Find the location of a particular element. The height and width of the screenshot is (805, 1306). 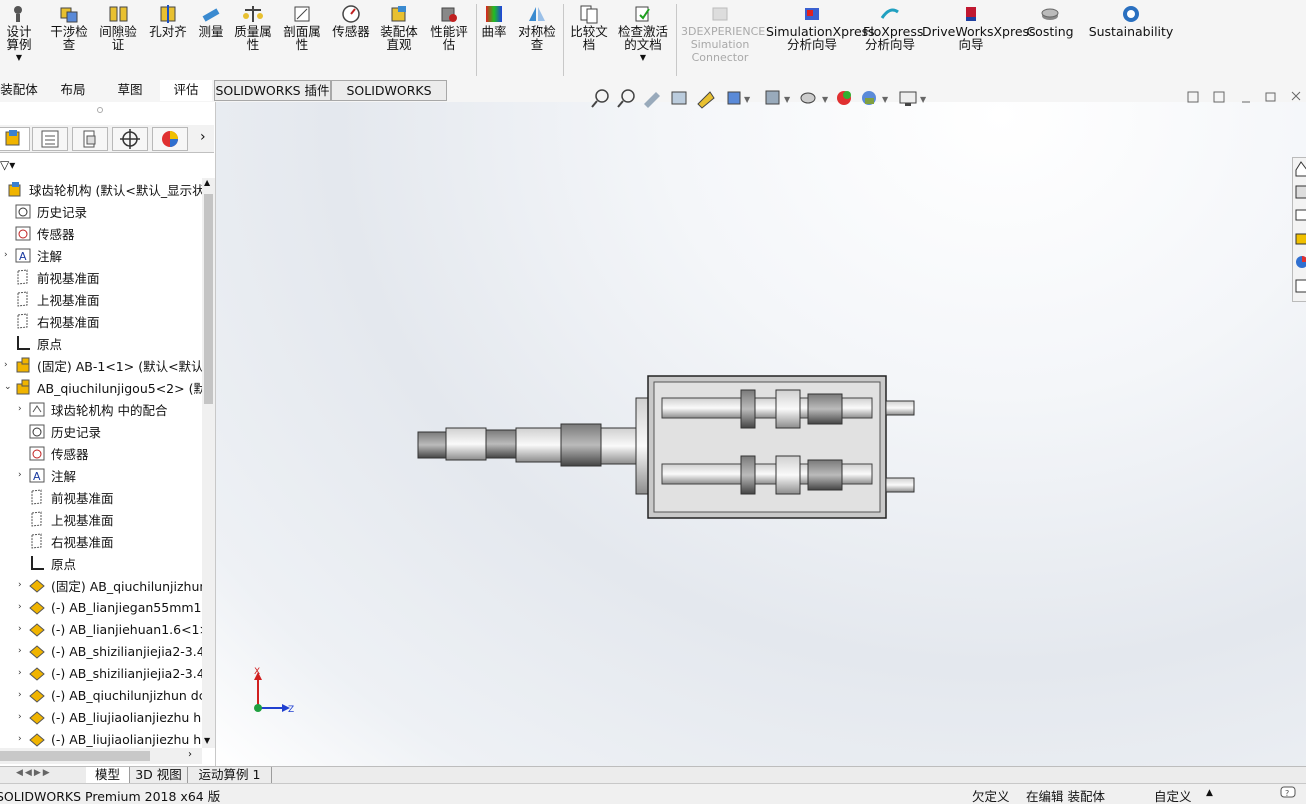

tree-mates: › 球齿轮机构 中的配合 is located at coordinates (92, 409).